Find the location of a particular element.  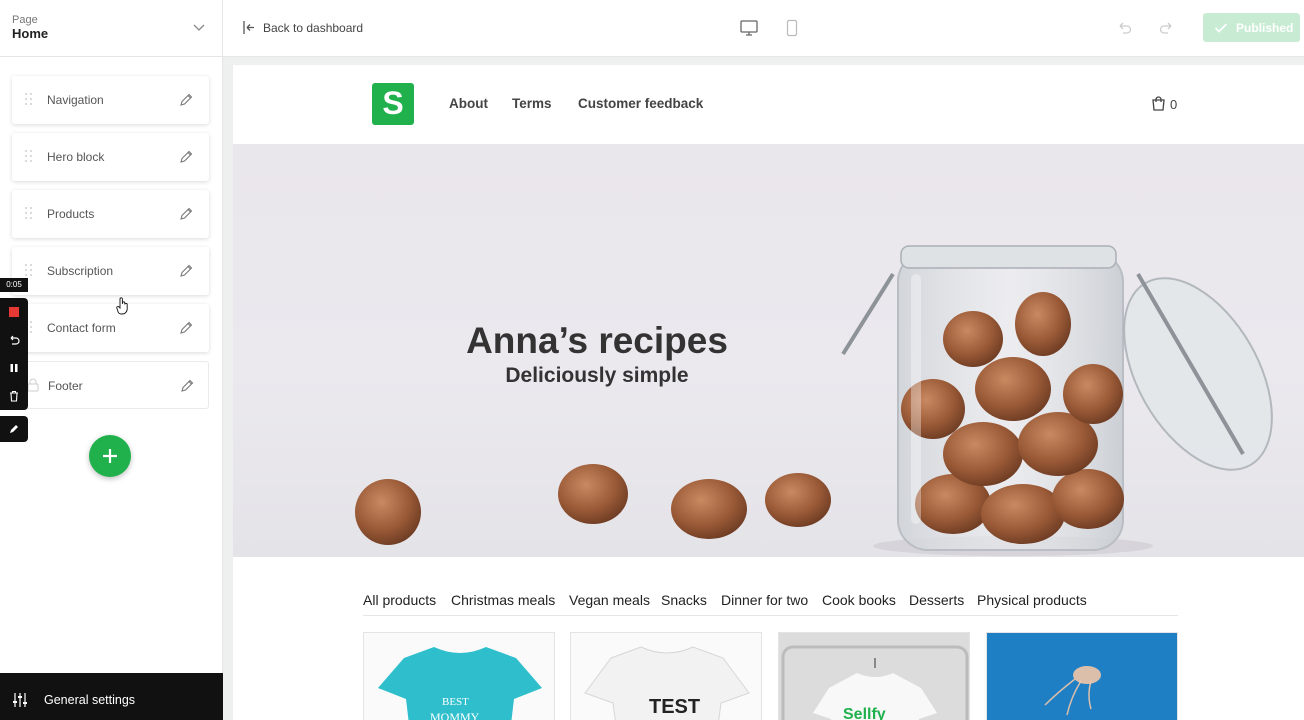

tshirt-text: BEST is located at coordinates (455, 702).